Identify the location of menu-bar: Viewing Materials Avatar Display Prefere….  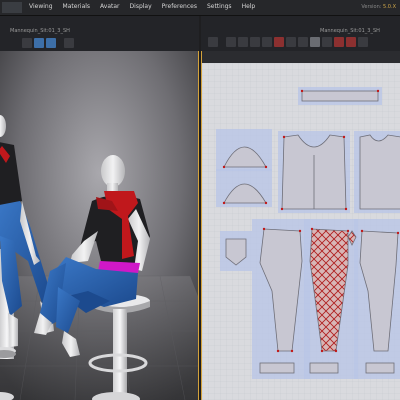
(200, 8).